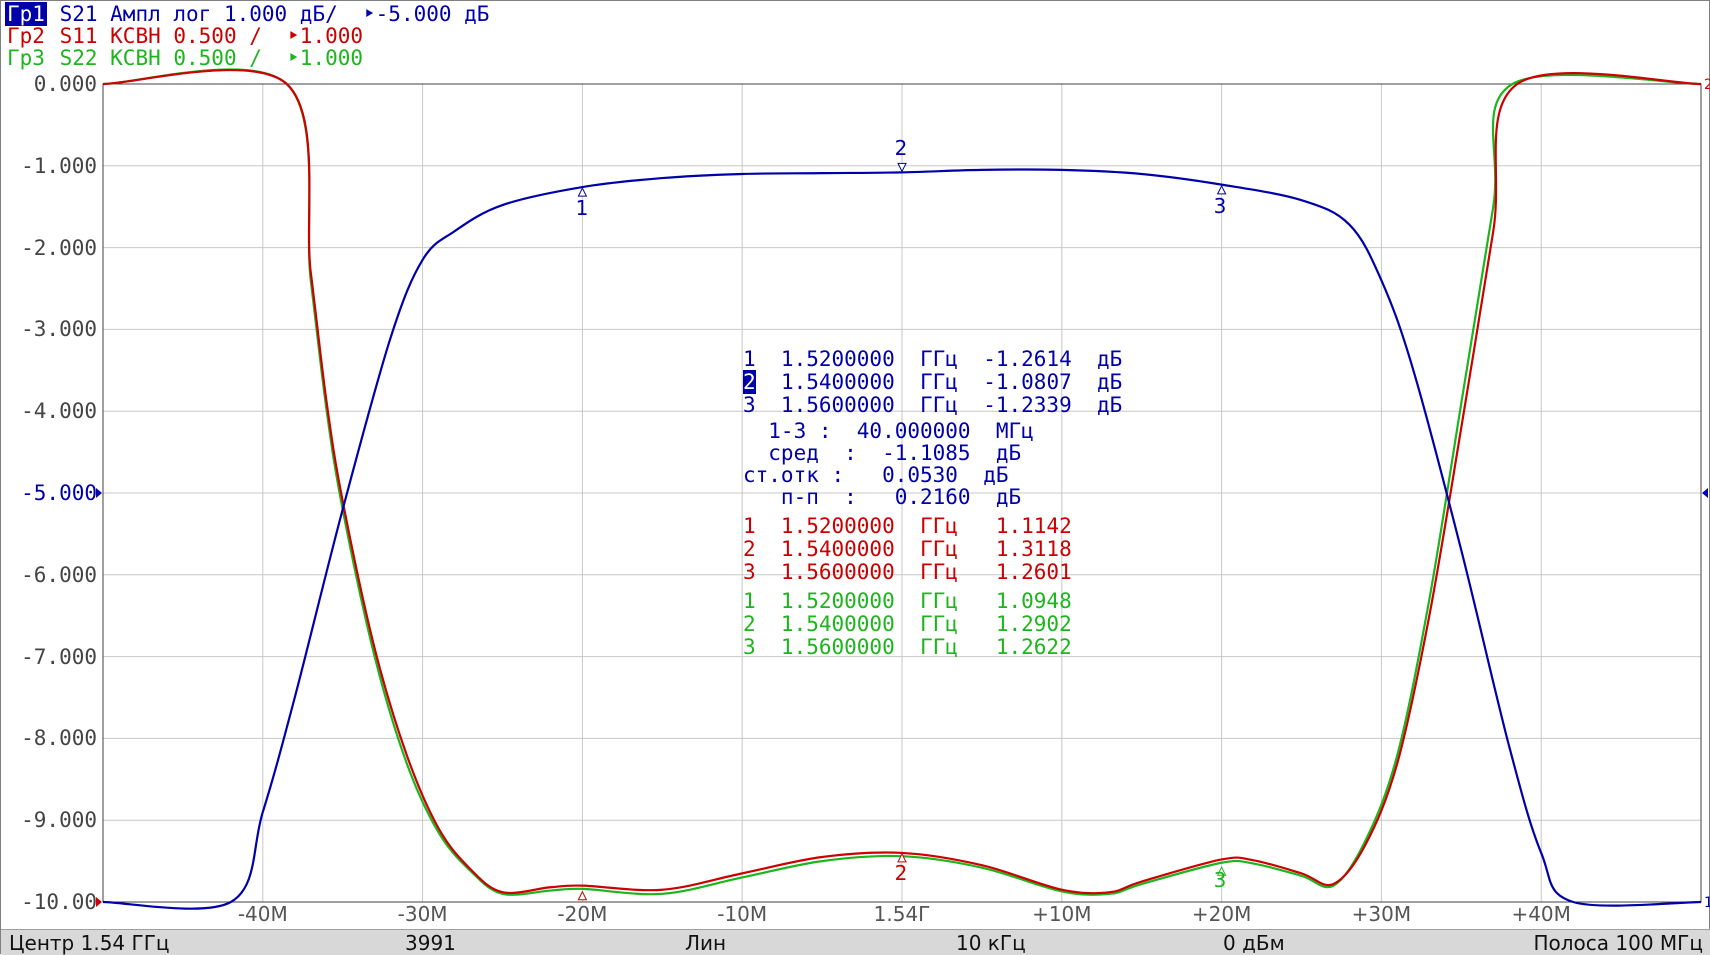 Image resolution: width=1710 pixels, height=955 pixels. I want to click on x-tick-label: -10M, so click(742, 914).